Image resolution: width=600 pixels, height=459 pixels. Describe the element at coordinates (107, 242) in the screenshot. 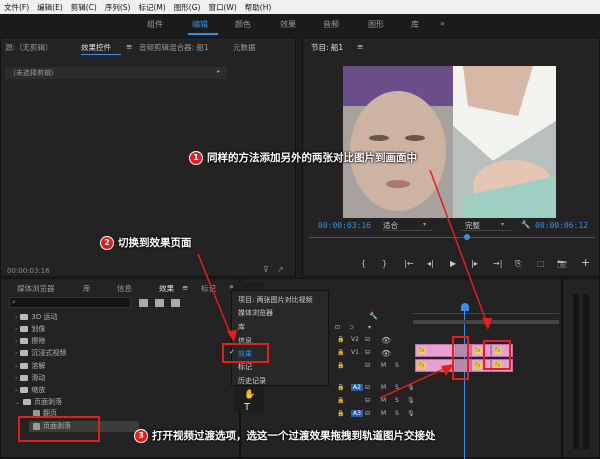

I see `annotation-number: 2` at that location.